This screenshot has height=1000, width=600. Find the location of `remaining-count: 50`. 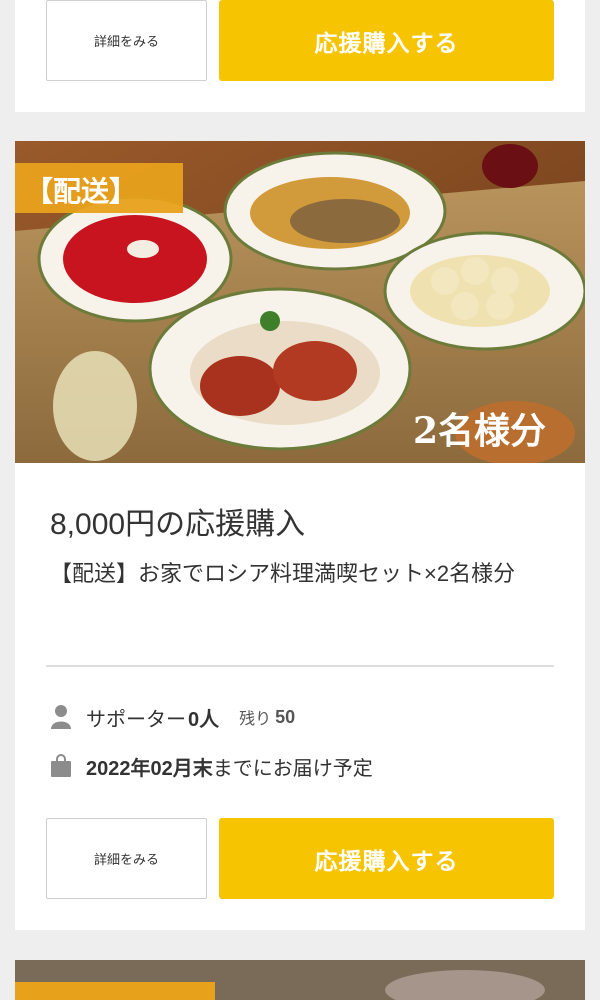

remaining-count: 50 is located at coordinates (285, 716).